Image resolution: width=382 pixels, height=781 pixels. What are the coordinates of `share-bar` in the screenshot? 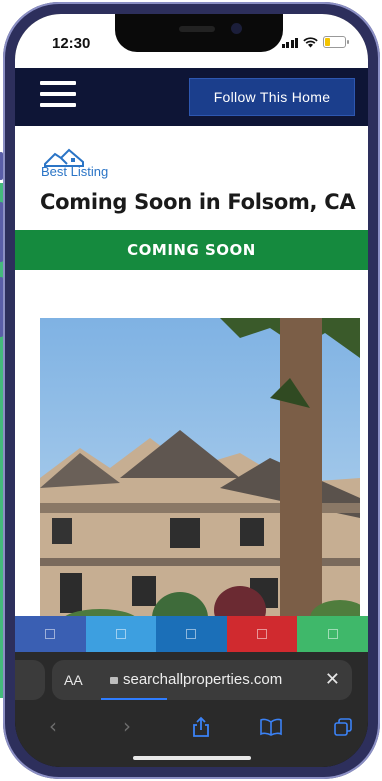 It's located at (191, 634).